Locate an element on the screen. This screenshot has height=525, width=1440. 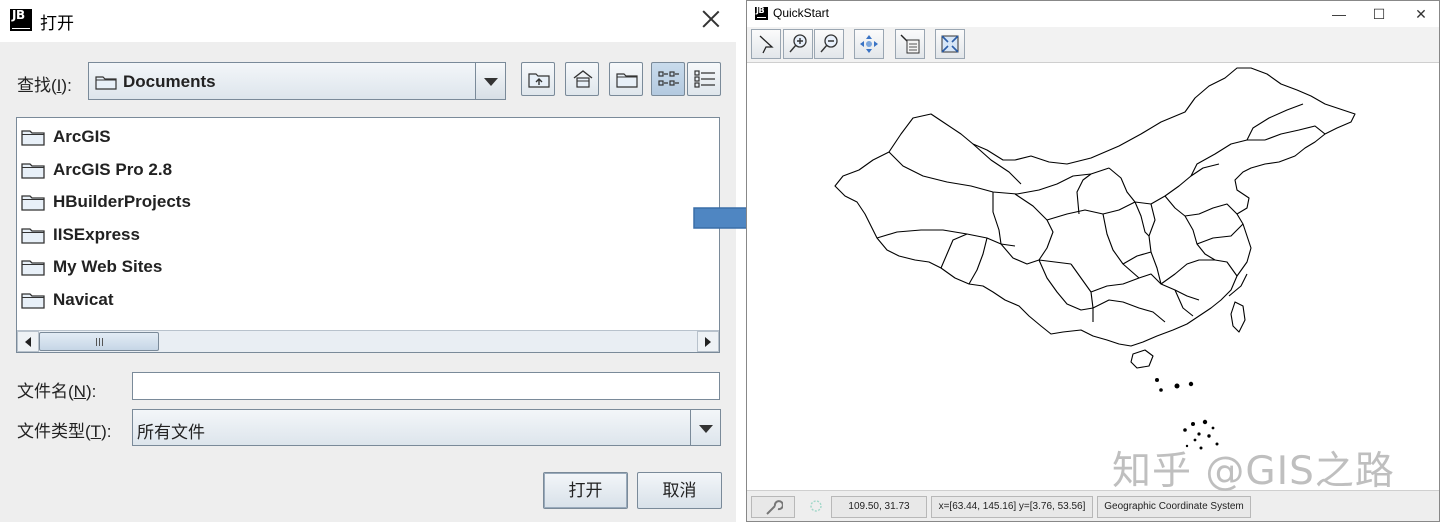
list-view-icon is located at coordinates (668, 78).